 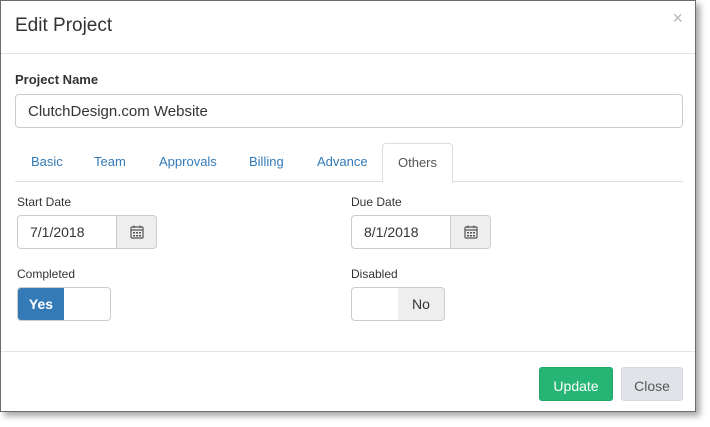 I want to click on update-button: Update, so click(x=576, y=384).